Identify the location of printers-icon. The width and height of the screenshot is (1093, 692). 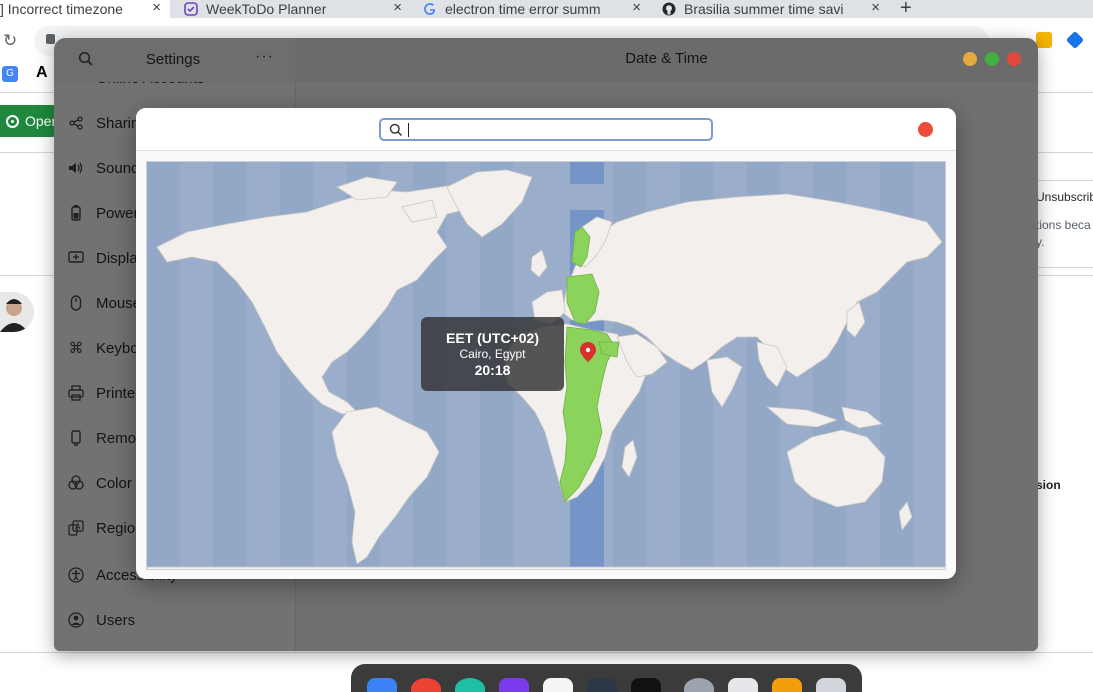
(76, 393).